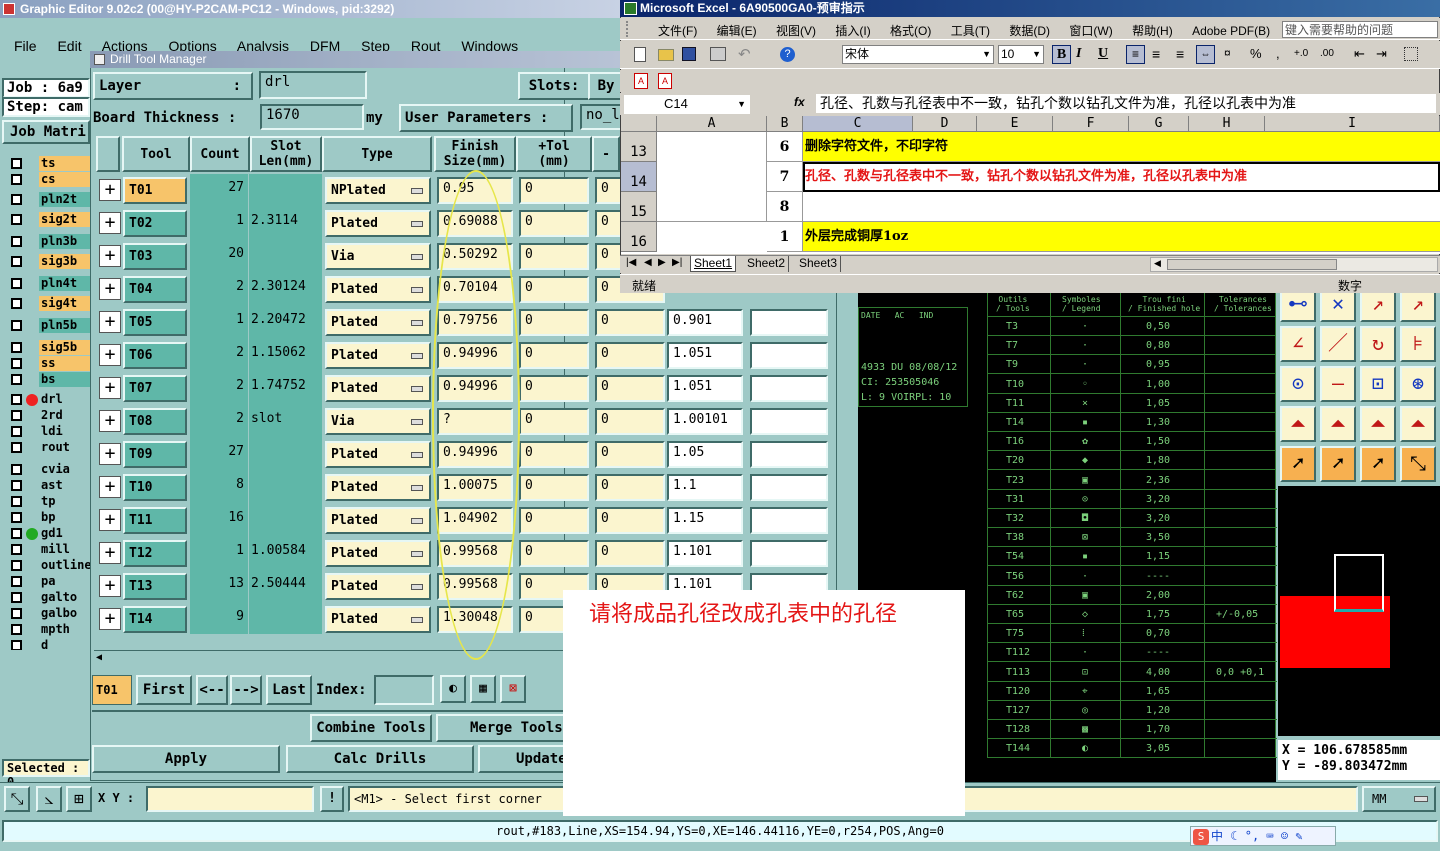 Image resolution: width=1440 pixels, height=851 pixels. I want to click on frame-icon: ⊡, so click(1378, 384).